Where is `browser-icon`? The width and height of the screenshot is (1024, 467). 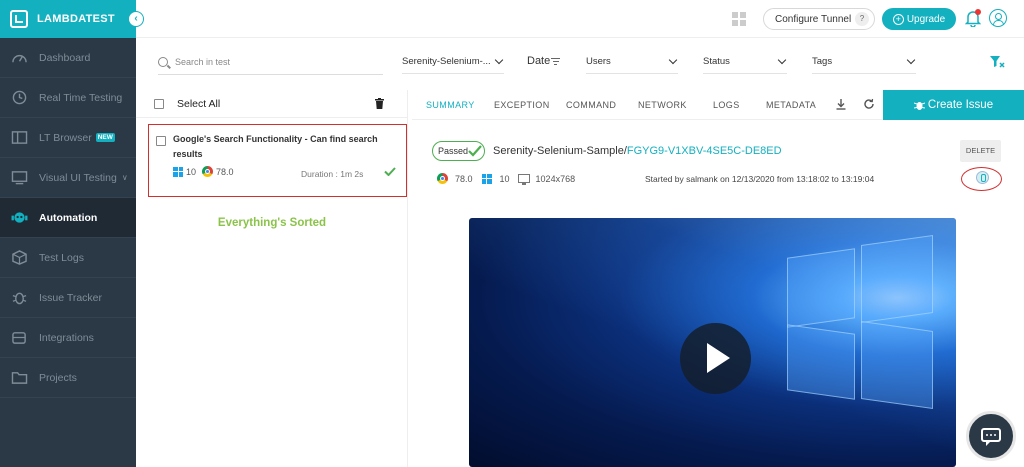 browser-icon is located at coordinates (19, 138).